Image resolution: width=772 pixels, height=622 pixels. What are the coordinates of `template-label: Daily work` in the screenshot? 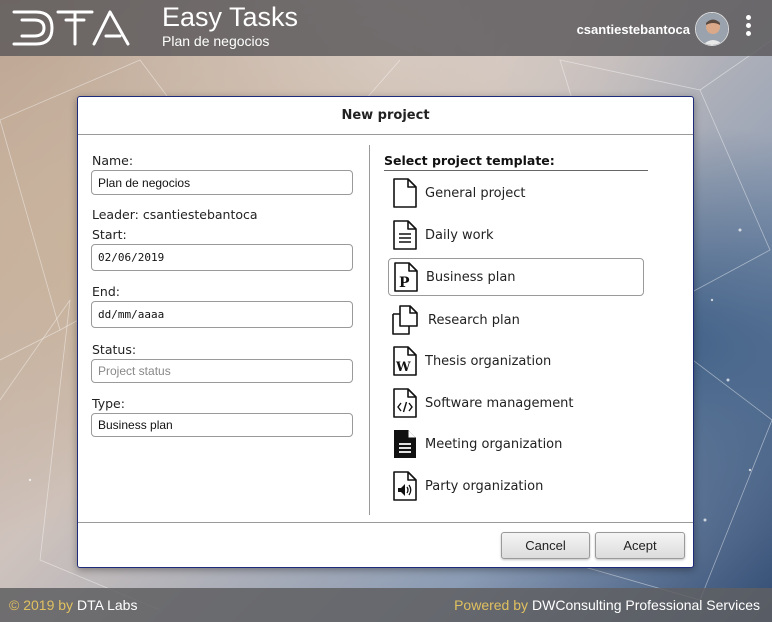 It's located at (459, 235).